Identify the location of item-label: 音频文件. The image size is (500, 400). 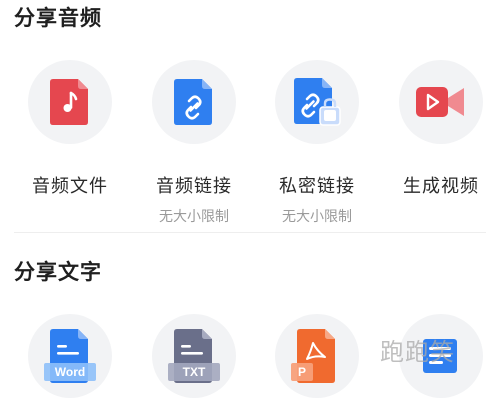
(70, 186).